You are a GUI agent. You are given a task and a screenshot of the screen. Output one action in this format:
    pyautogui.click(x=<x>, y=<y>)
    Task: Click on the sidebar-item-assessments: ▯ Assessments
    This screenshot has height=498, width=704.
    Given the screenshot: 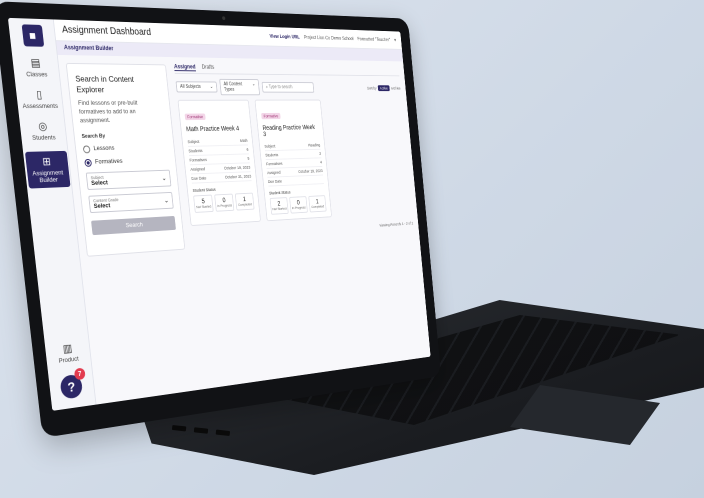 What is the action you would take?
    pyautogui.click(x=40, y=99)
    